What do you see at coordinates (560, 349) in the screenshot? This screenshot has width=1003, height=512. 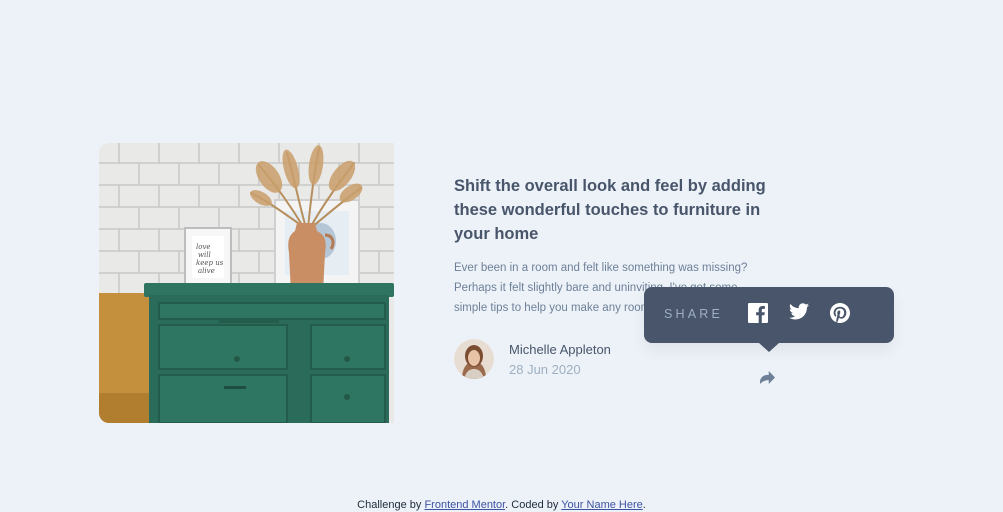 I see `author-name: Michelle Appleton` at bounding box center [560, 349].